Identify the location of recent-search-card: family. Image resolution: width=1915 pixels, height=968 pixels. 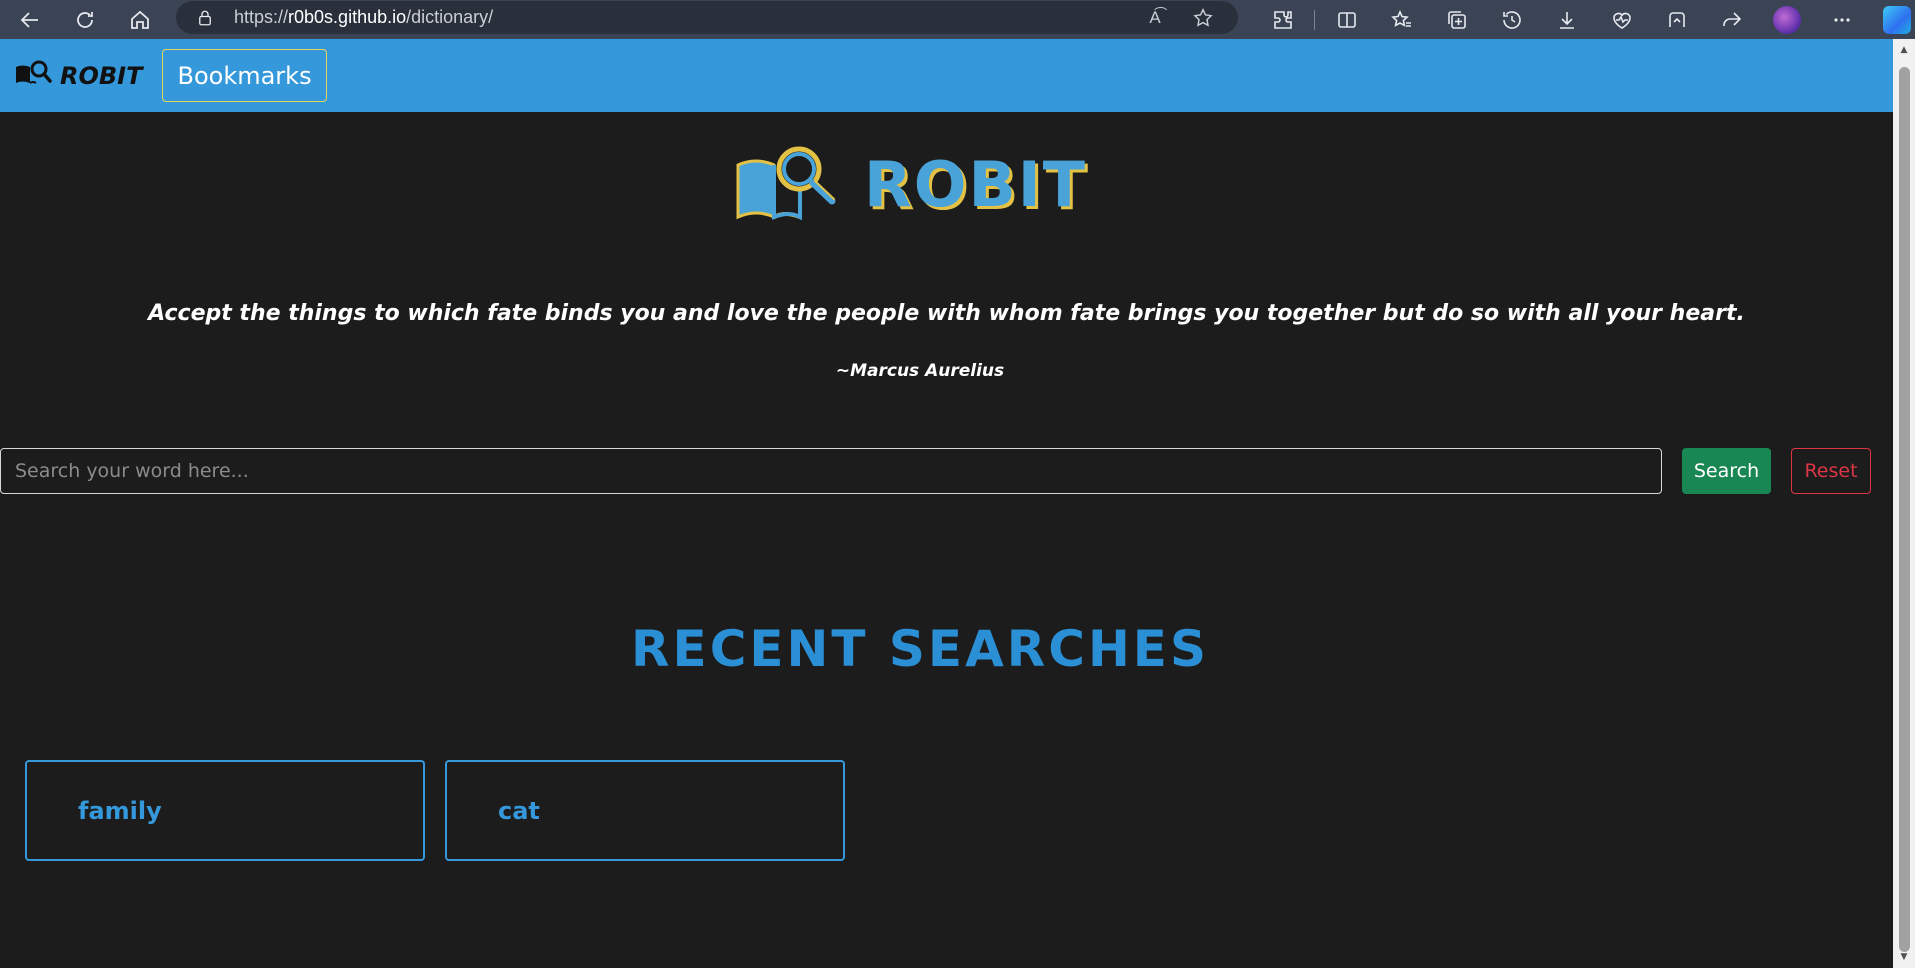
(225, 810).